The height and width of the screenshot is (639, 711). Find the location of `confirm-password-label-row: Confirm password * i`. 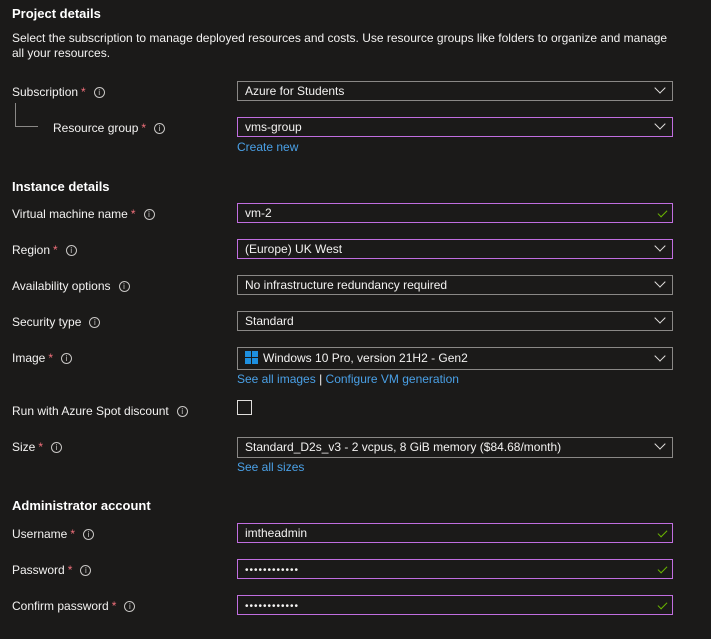

confirm-password-label-row: Confirm password * i is located at coordinates (74, 606).